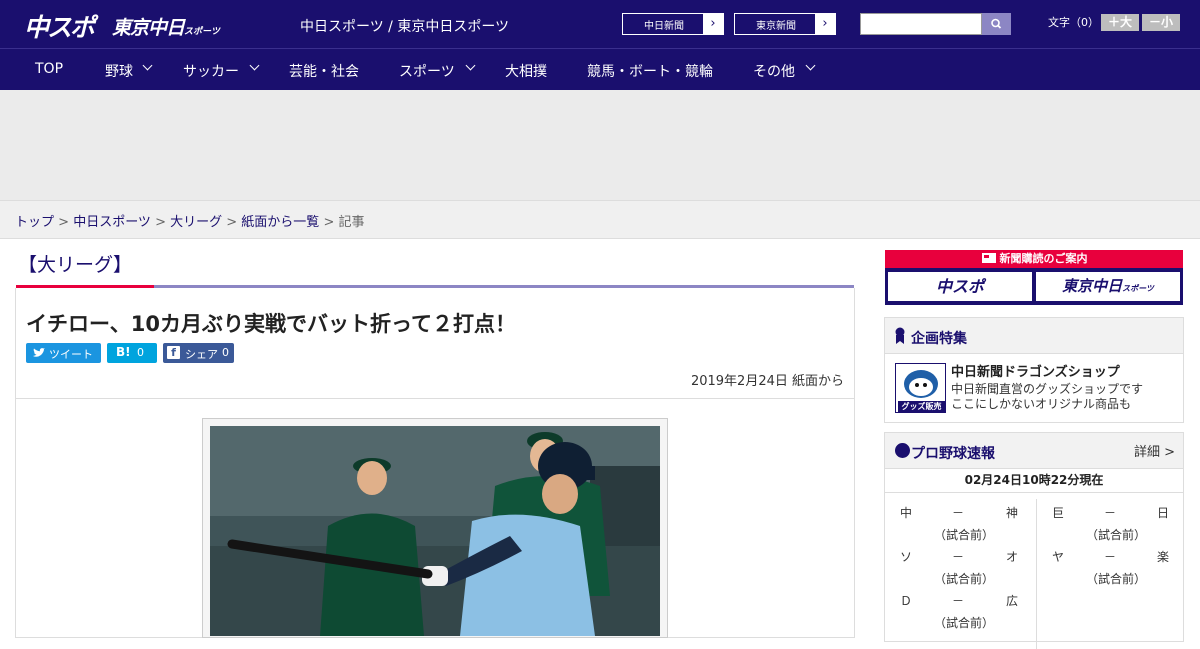 The image size is (1200, 649). Describe the element at coordinates (1073, 22) in the screenshot. I see `font-size-label: 文字（0）` at that location.